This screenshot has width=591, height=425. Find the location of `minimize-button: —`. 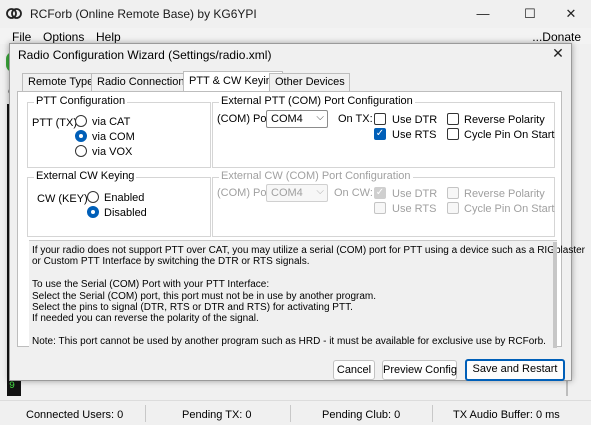

minimize-button: — is located at coordinates (483, 14).